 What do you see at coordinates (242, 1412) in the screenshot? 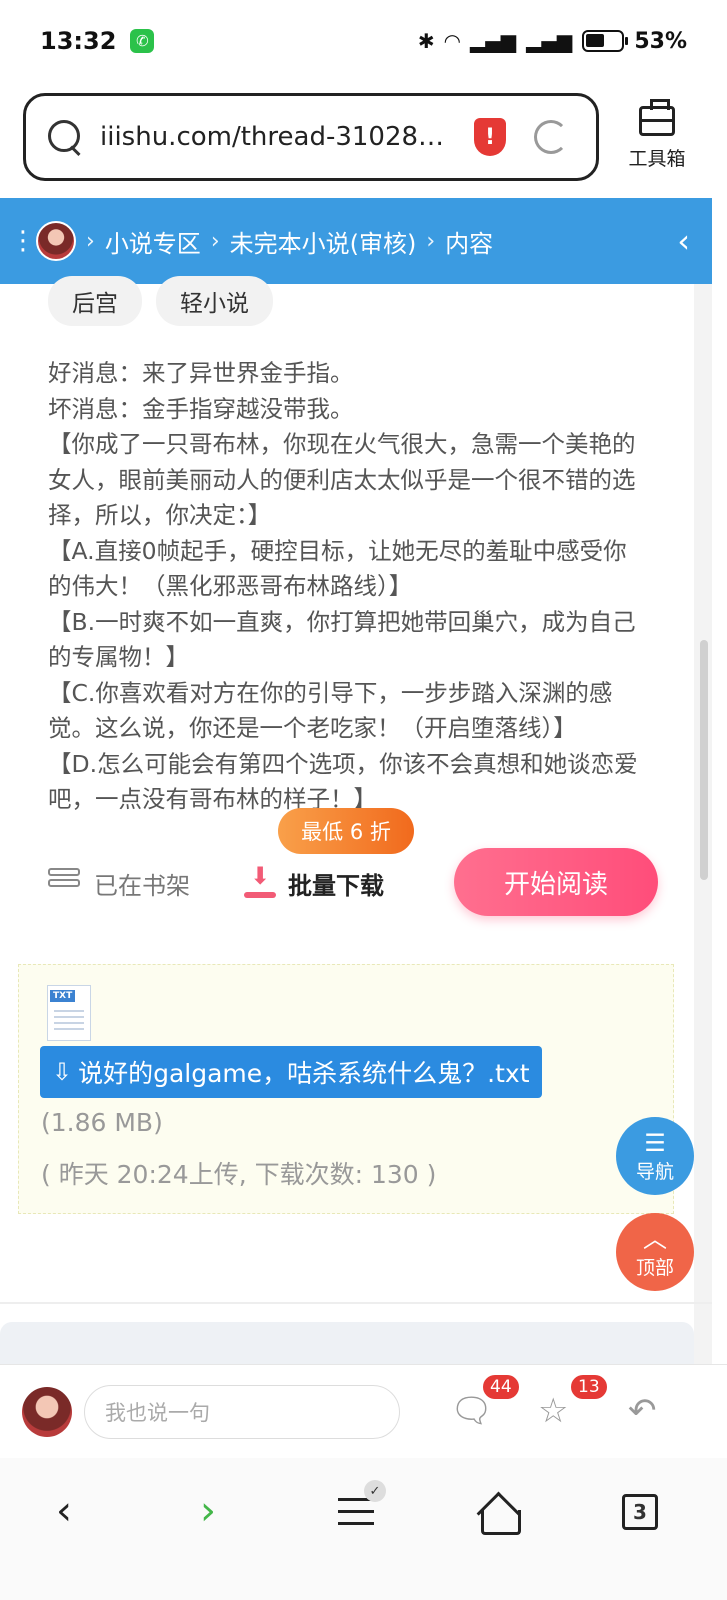
I see `comment-input: 我也说一句` at bounding box center [242, 1412].